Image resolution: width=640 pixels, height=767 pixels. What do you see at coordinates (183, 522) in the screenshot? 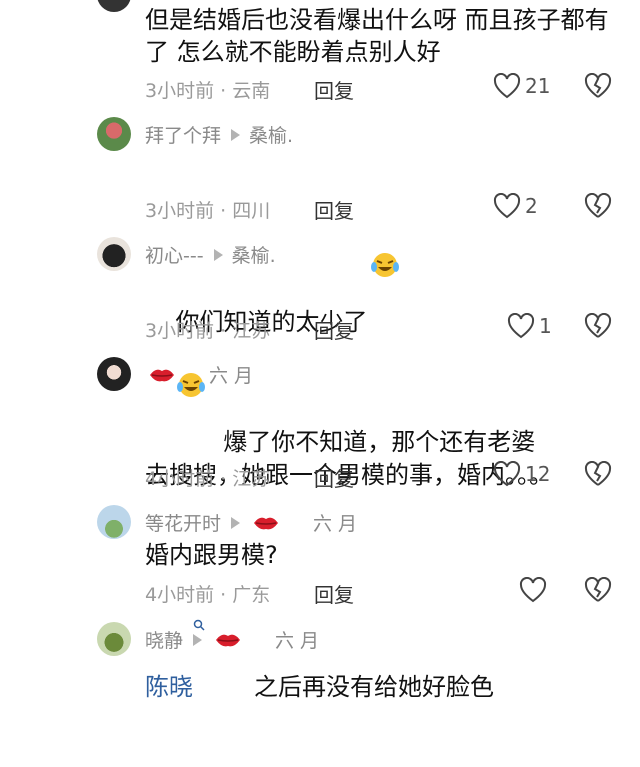
I see `author-name: 等花开时` at bounding box center [183, 522].